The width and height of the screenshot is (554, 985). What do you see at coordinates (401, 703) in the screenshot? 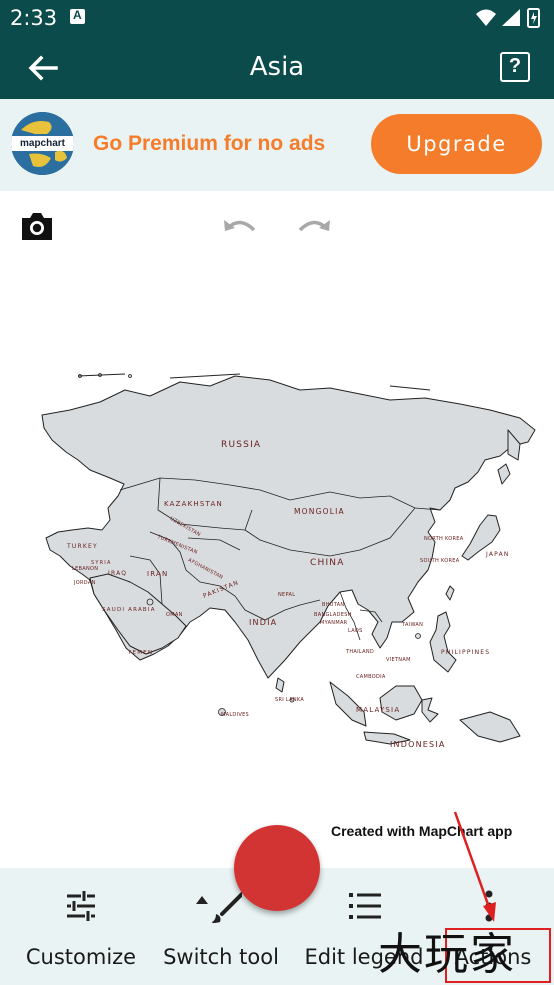
I see `borneo` at bounding box center [401, 703].